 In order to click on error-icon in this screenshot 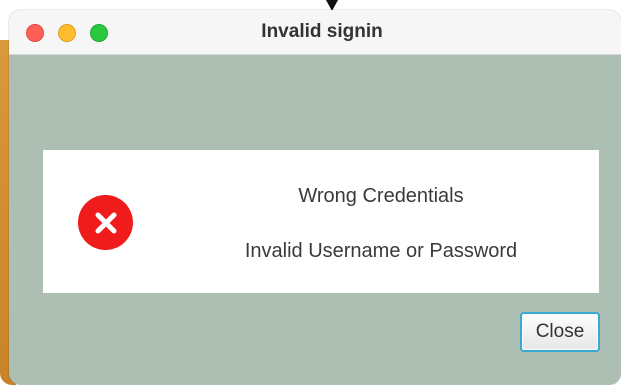, I will do `click(105, 222)`.